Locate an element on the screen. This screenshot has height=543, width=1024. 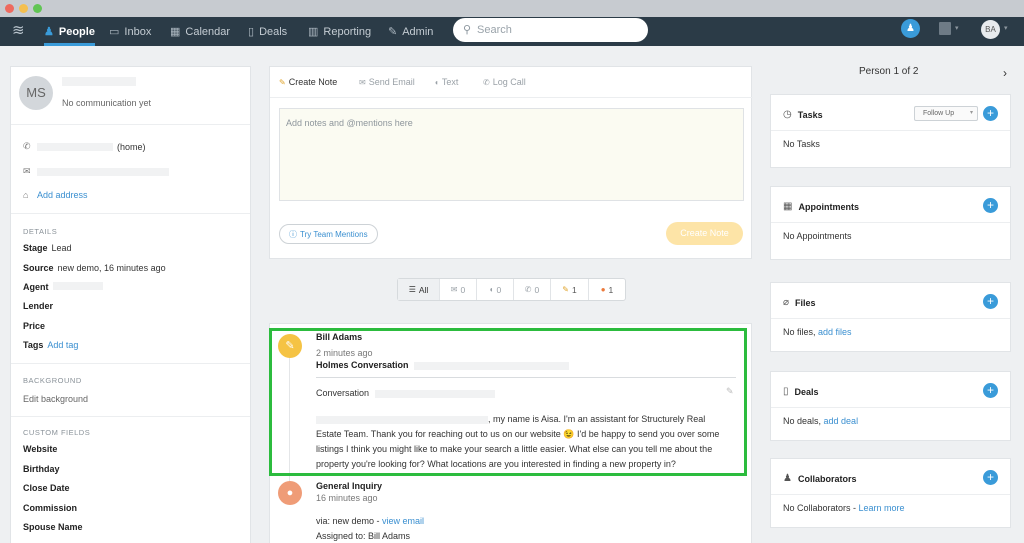
try-team-mentions-button: ⓘ Try Team Mentions is located at coordinates (328, 234).